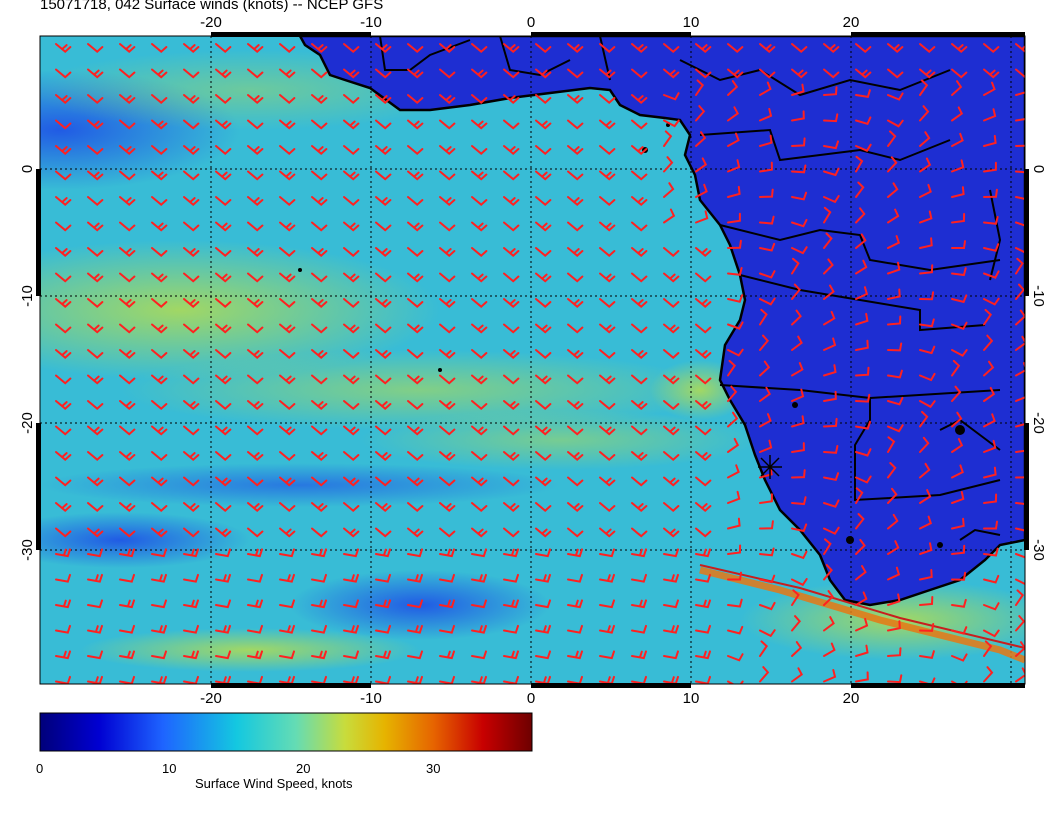 This screenshot has height=816, width=1056. I want to click on colorbar-tick: 20, so click(303, 768).